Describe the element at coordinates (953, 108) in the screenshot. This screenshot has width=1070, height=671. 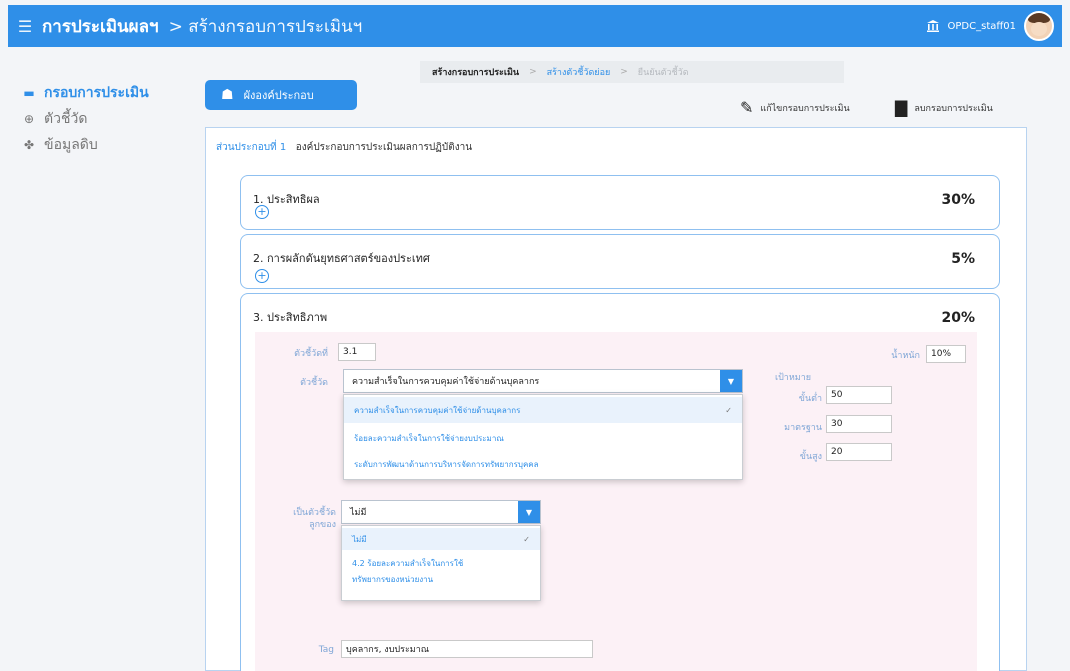
I see `archive-framework-label: ลบกรอบการประเมิน` at that location.